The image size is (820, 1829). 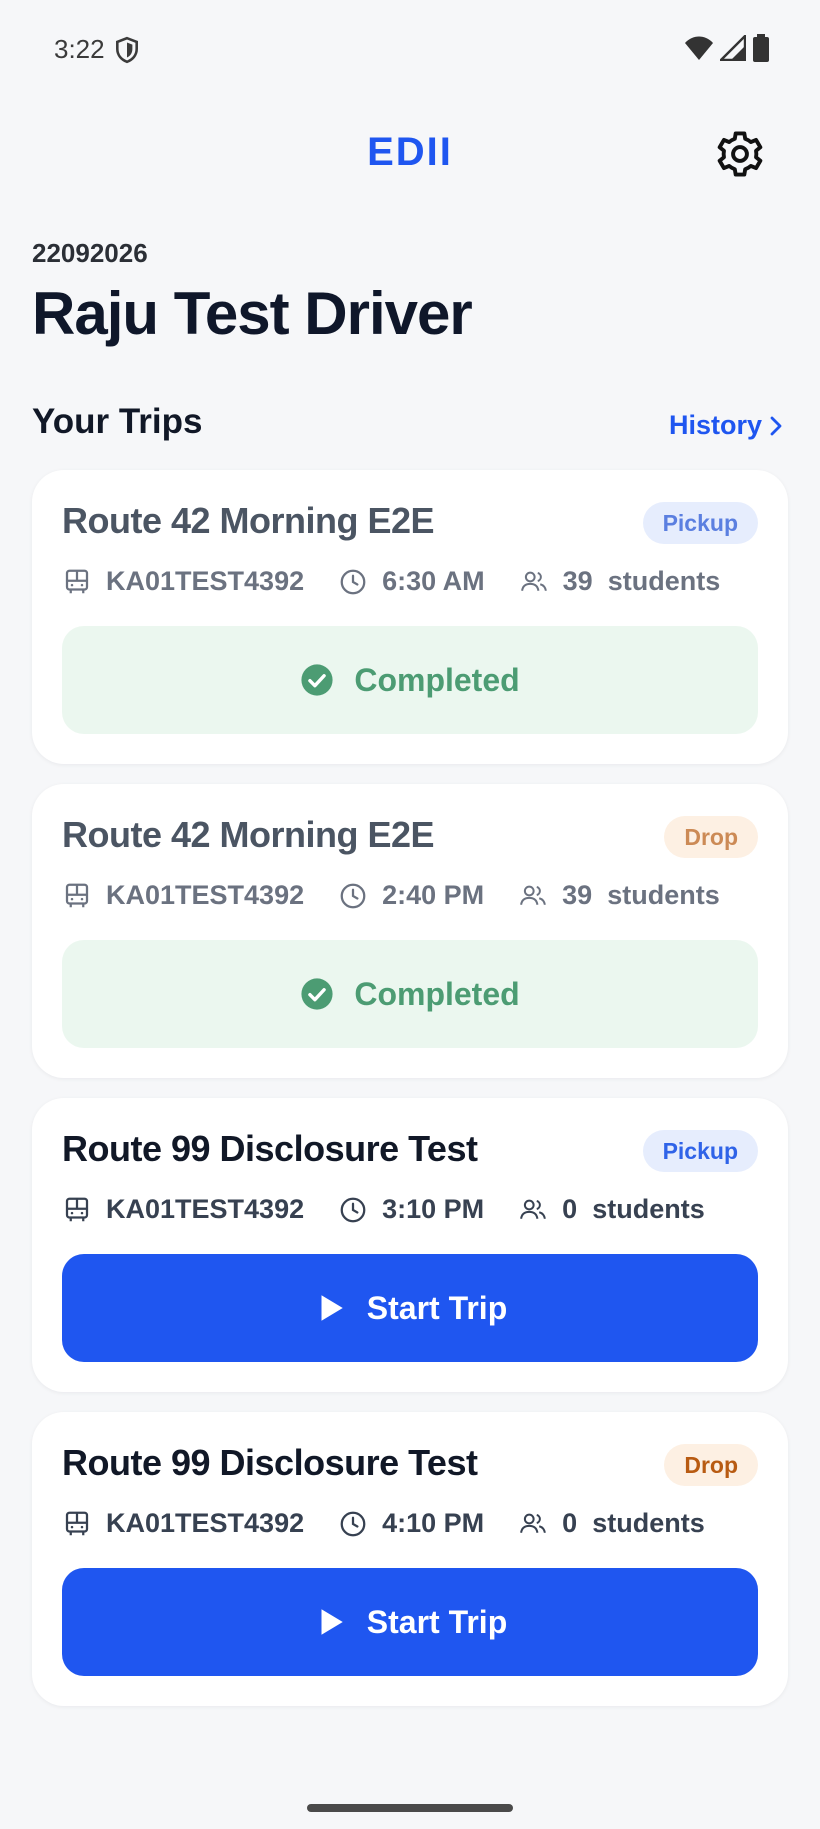 What do you see at coordinates (699, 48) in the screenshot?
I see `wifi-icon` at bounding box center [699, 48].